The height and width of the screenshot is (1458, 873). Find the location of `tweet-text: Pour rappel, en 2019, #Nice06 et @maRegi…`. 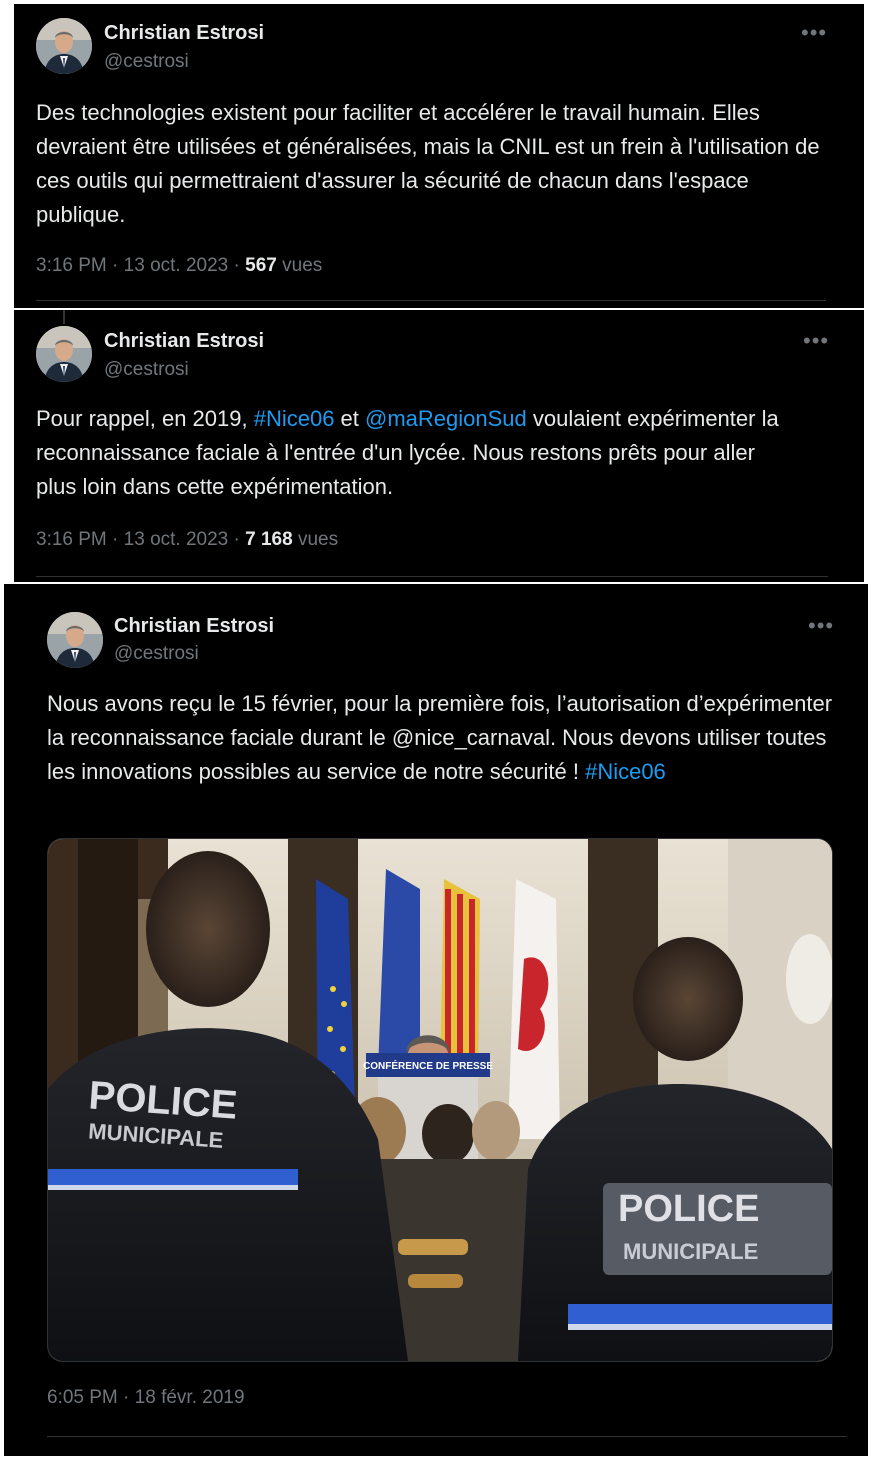

tweet-text: Pour rappel, en 2019, #Nice06 et @maRegi… is located at coordinates (416, 453).